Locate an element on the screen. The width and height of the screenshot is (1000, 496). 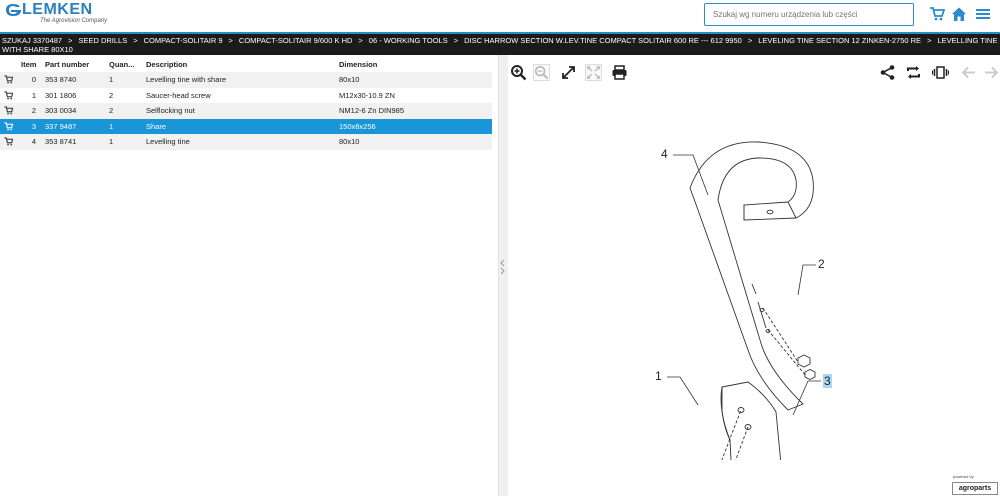
row-part-number: 303 0034 is located at coordinates (61, 110).